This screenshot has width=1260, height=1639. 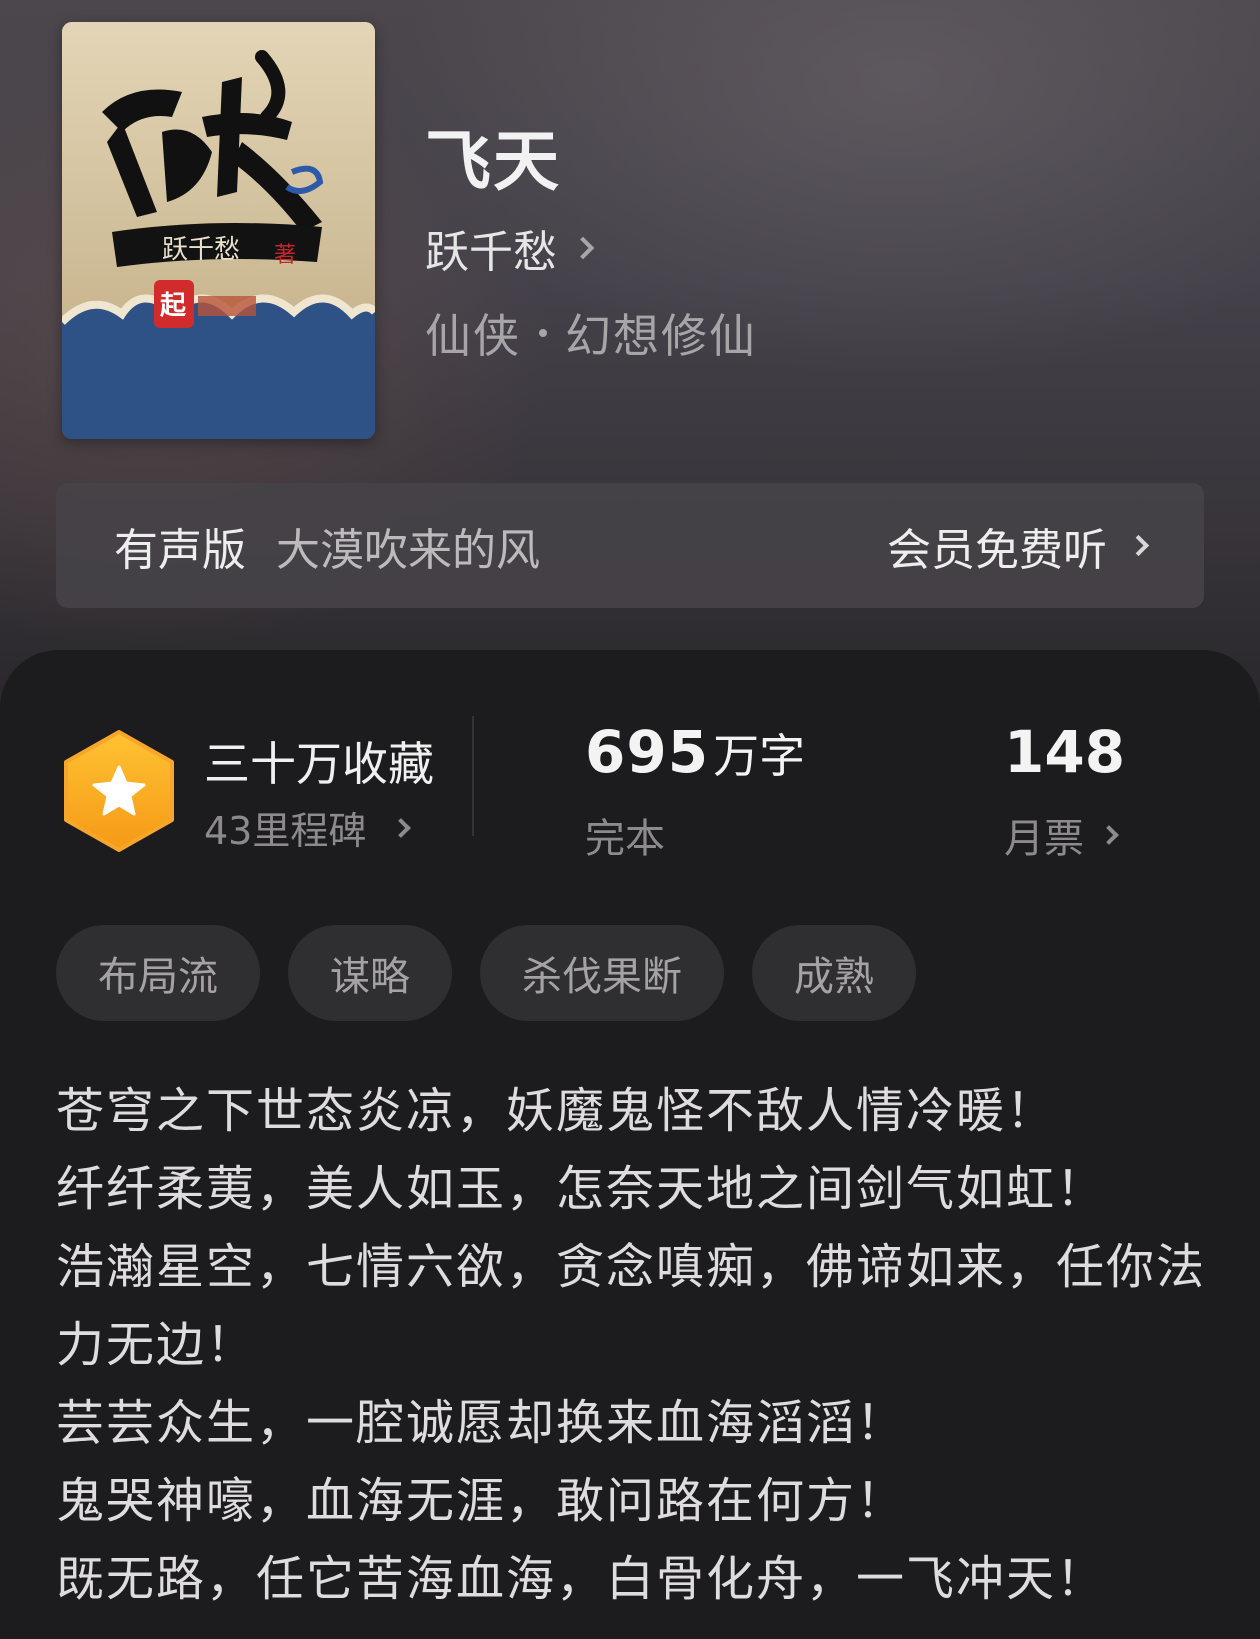 What do you see at coordinates (473, 776) in the screenshot?
I see `stats-divider` at bounding box center [473, 776].